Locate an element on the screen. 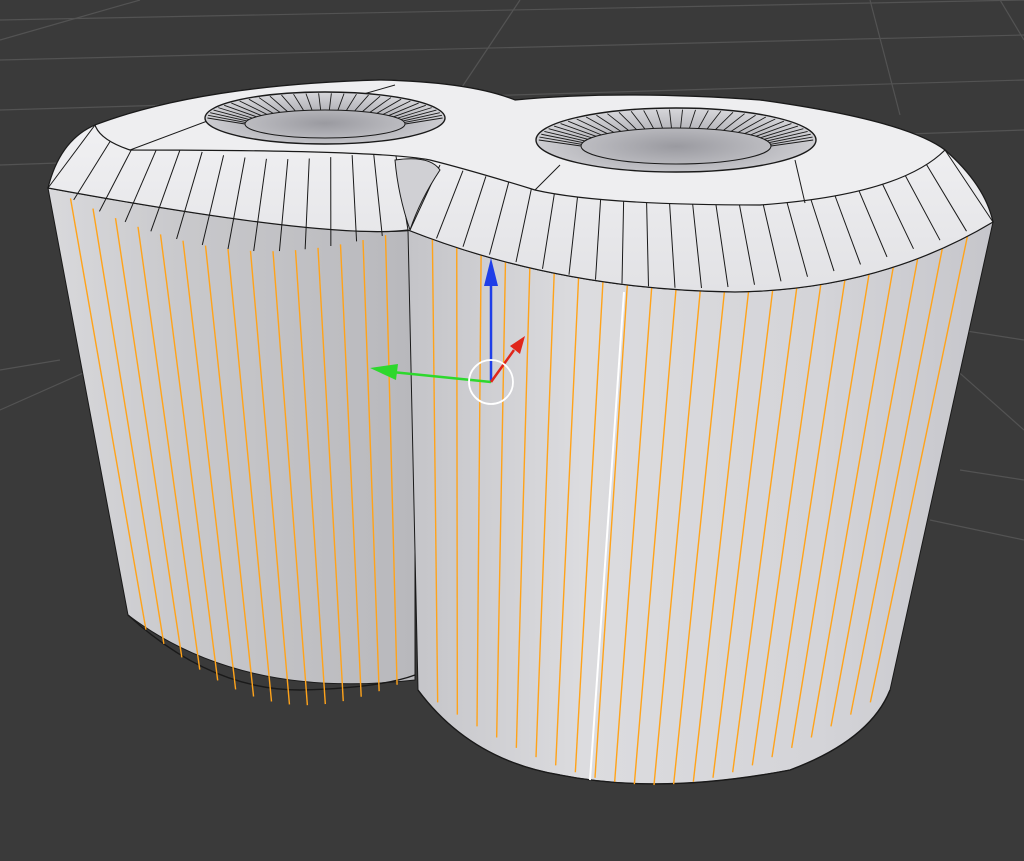 The height and width of the screenshot is (861, 1024). right-hole is located at coordinates (676, 140).